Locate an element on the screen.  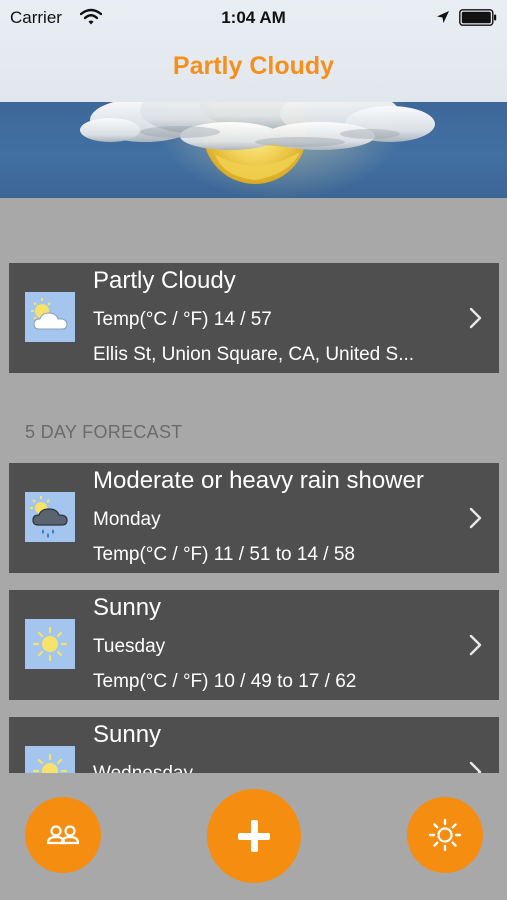
clock: 1:04 AM is located at coordinates (253, 17).